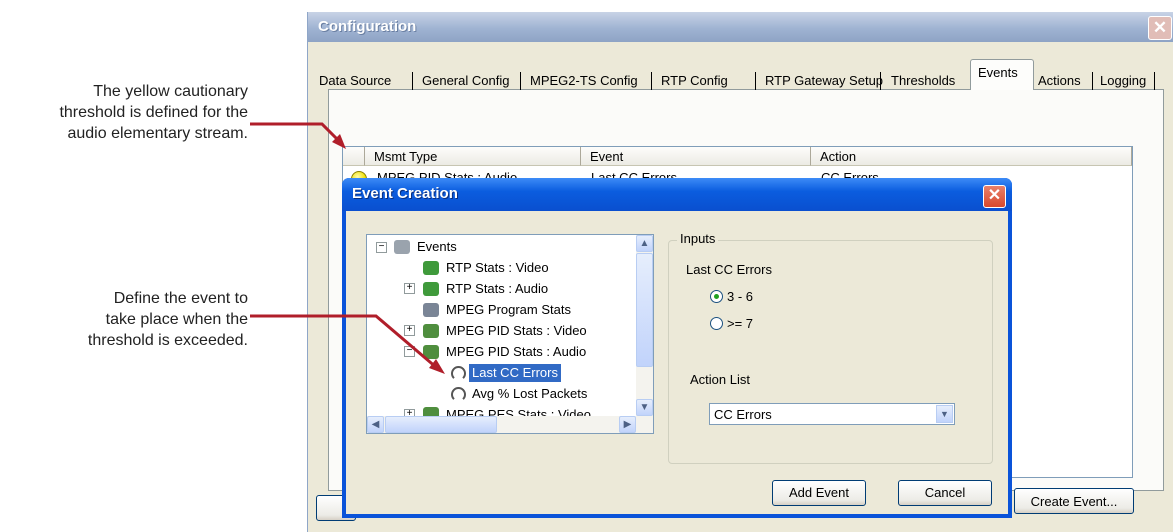 The height and width of the screenshot is (532, 1173). What do you see at coordinates (347, 248) in the screenshot?
I see `callout-arrows` at bounding box center [347, 248].